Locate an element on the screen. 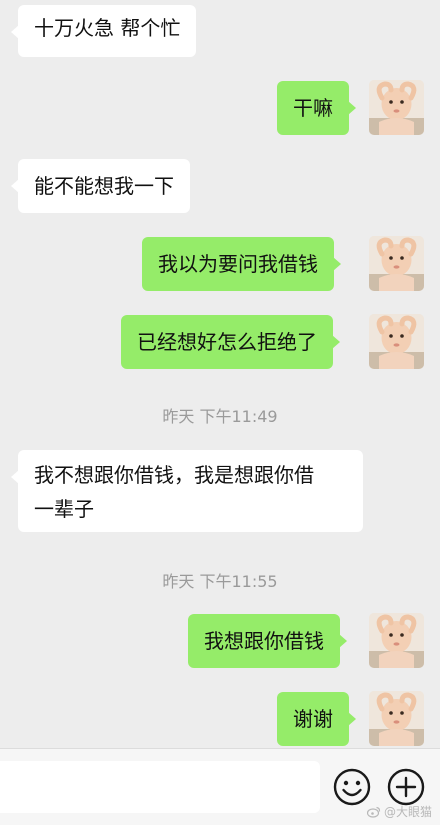  message-bubble-incoming: 我不想跟你借钱，我是想跟你借 一辈子 is located at coordinates (187, 491).